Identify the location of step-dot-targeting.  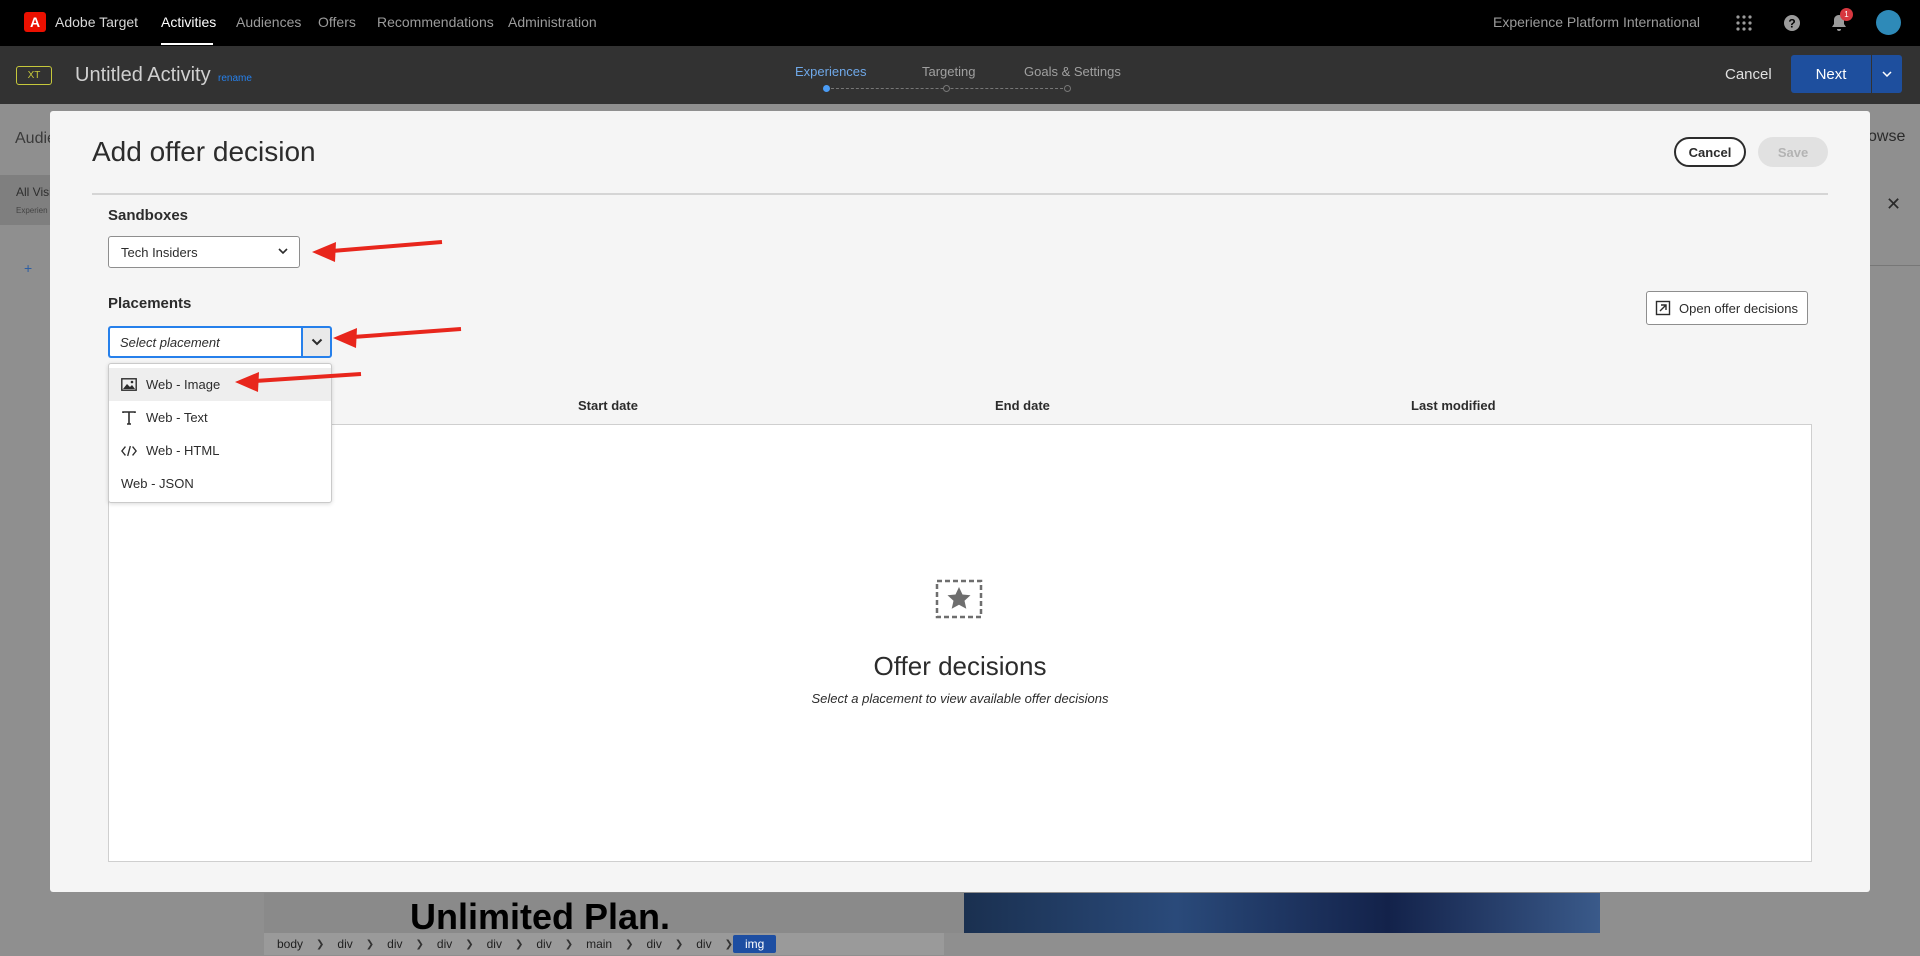
(946, 88).